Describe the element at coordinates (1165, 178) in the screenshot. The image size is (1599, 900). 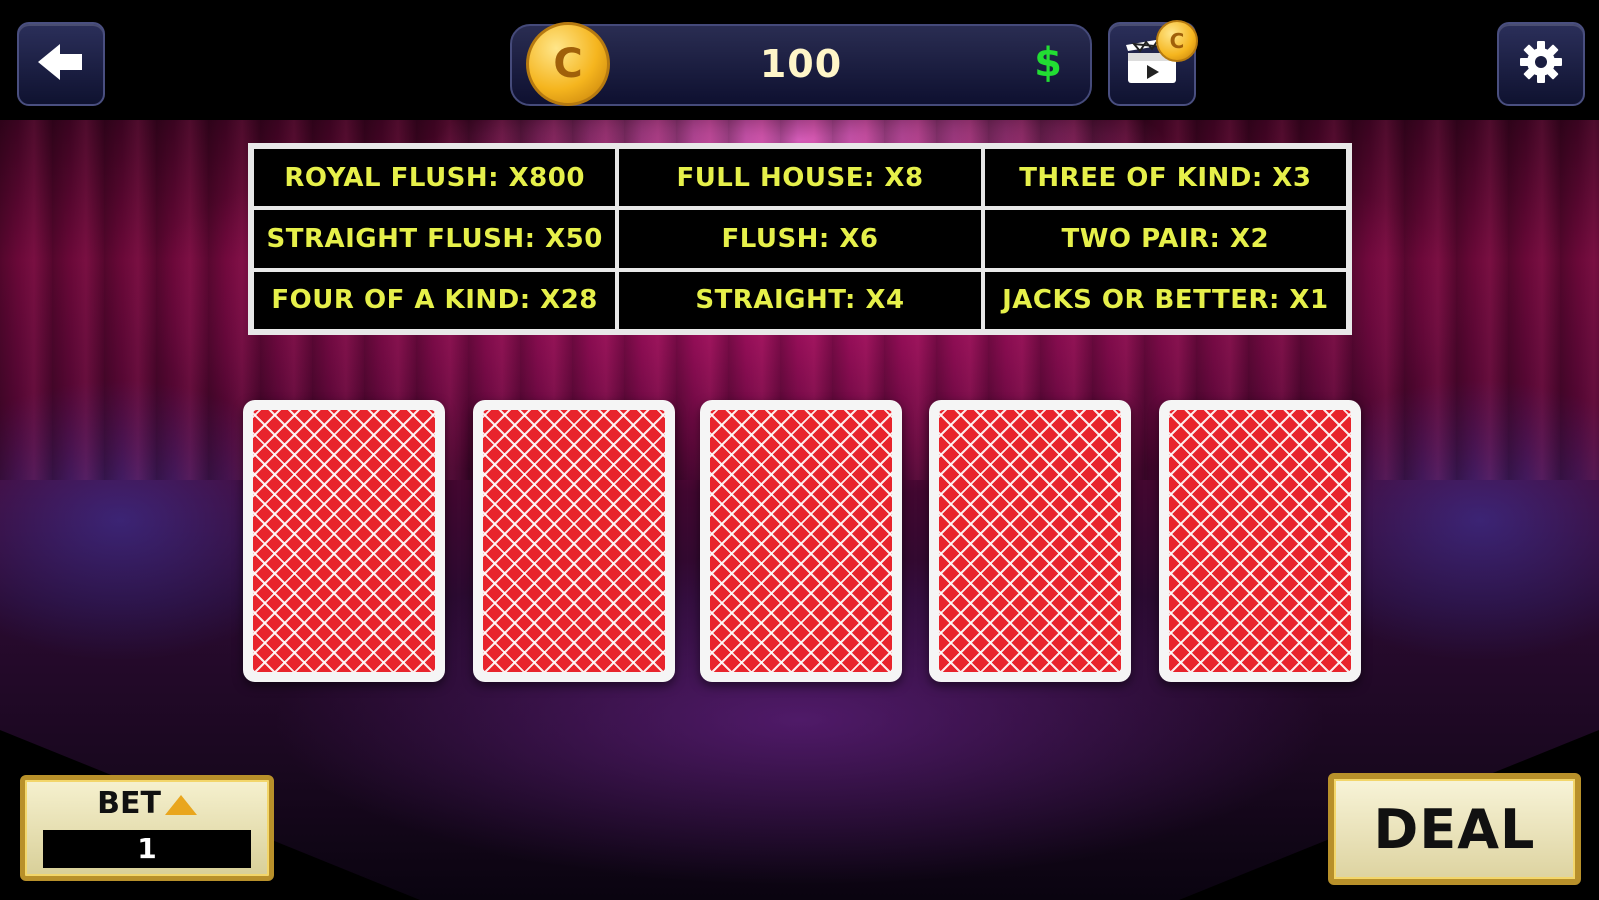
I see `paytable-cell: THREE OF KIND: X3` at that location.